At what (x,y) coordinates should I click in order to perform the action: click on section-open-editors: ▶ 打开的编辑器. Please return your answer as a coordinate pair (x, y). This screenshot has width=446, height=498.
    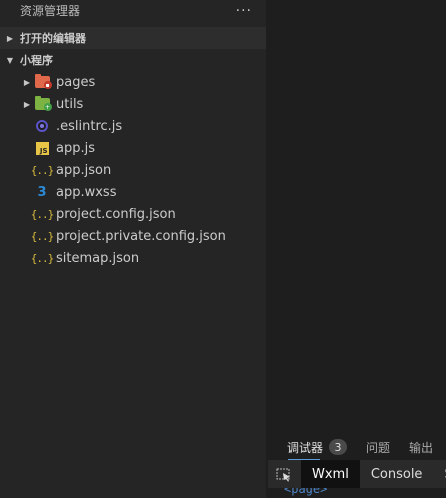
    Looking at the image, I should click on (133, 38).